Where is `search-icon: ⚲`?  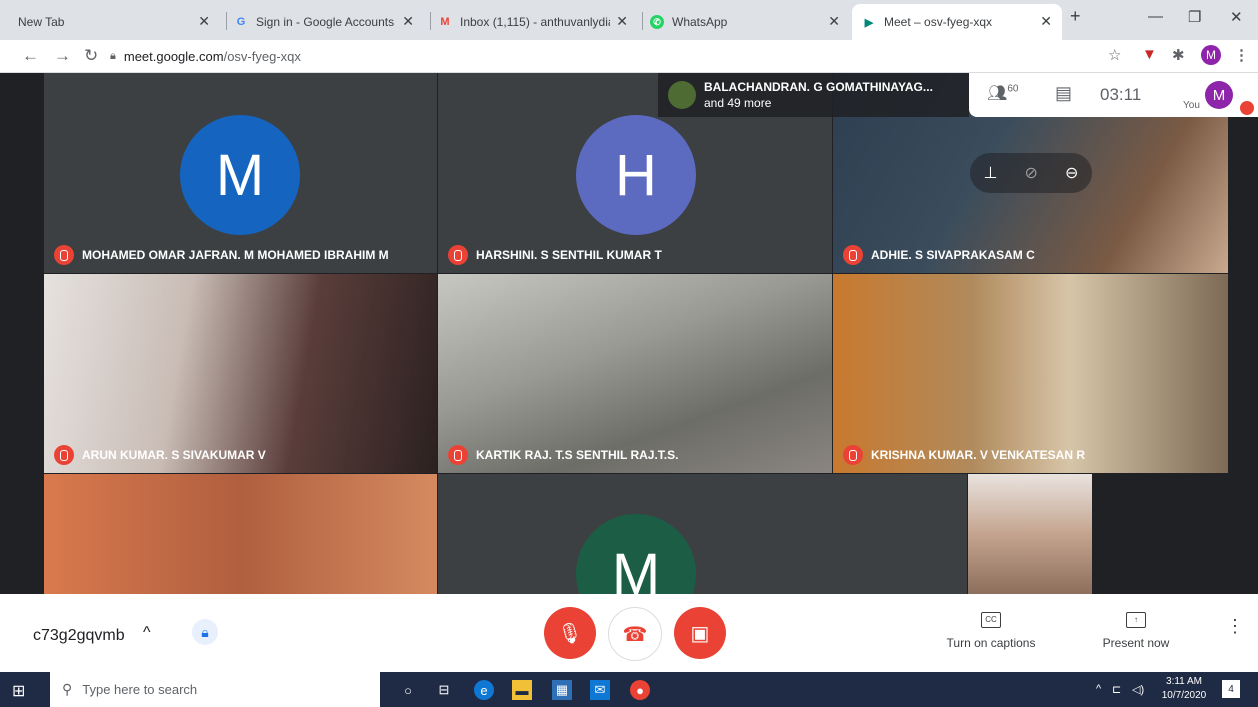
search-icon: ⚲ is located at coordinates (67, 689).